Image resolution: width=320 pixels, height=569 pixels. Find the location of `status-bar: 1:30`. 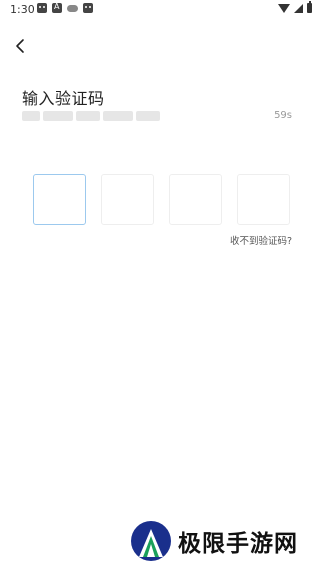

status-bar: 1:30 is located at coordinates (160, 10).